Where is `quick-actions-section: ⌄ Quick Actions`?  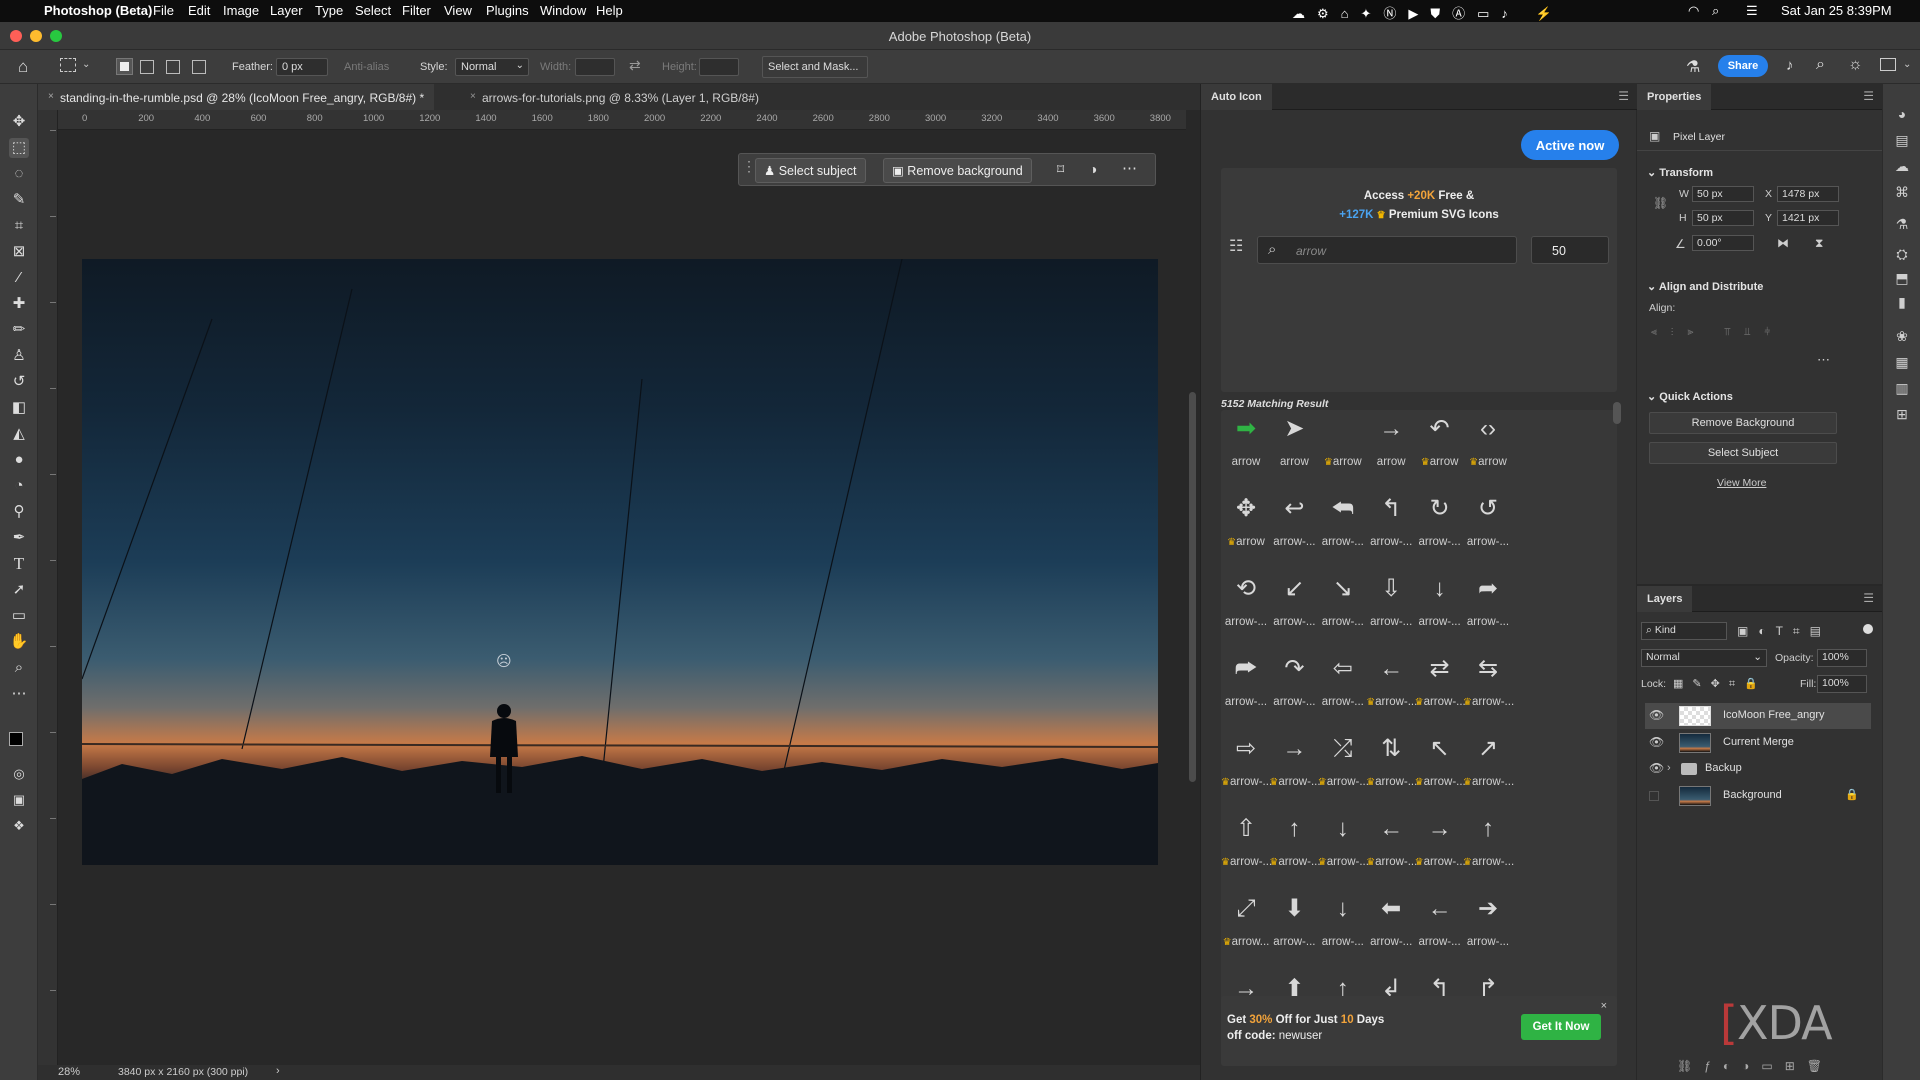 quick-actions-section: ⌄ Quick Actions is located at coordinates (1690, 396).